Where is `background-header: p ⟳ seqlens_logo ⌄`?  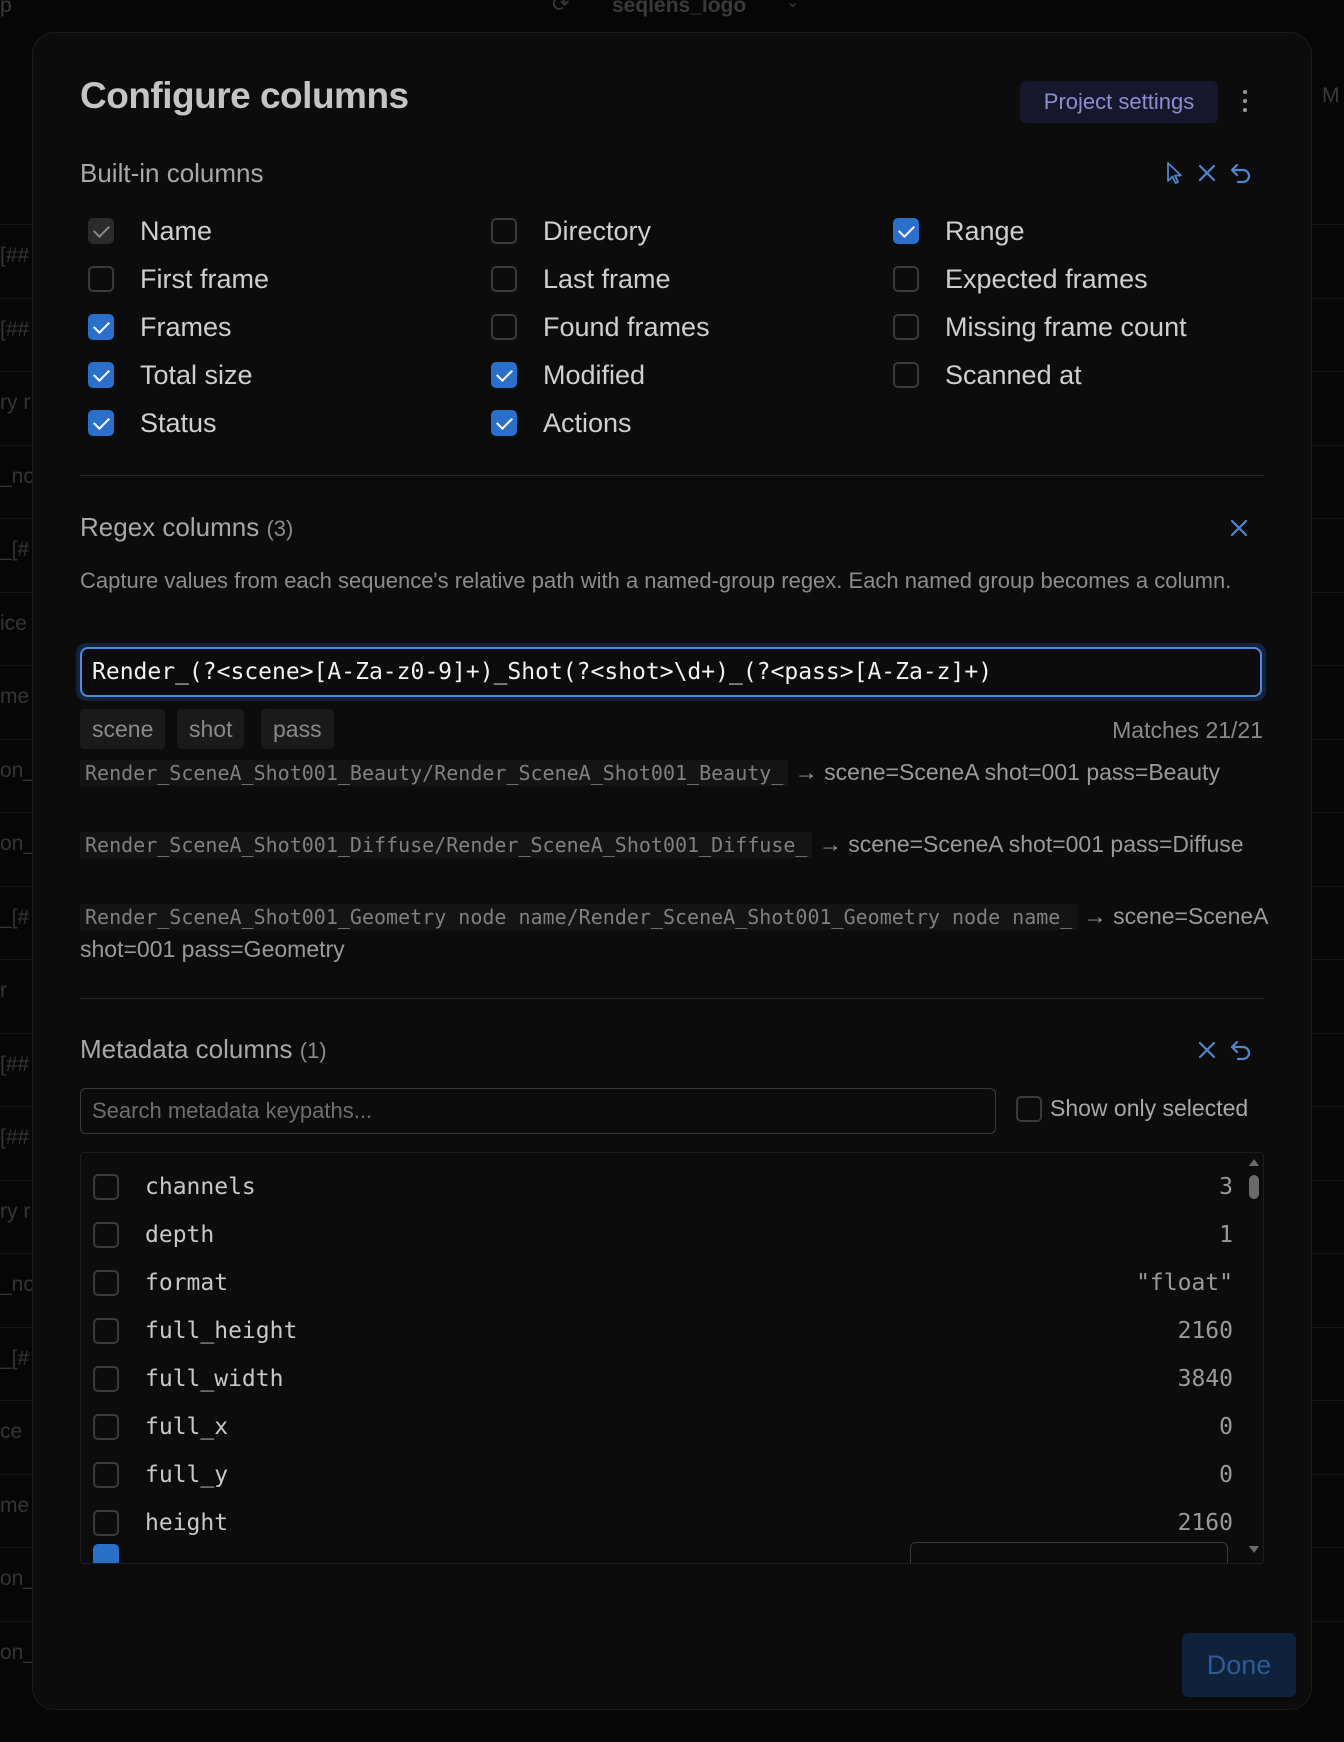
background-header: p ⟳ seqlens_logo ⌄ is located at coordinates (672, 16).